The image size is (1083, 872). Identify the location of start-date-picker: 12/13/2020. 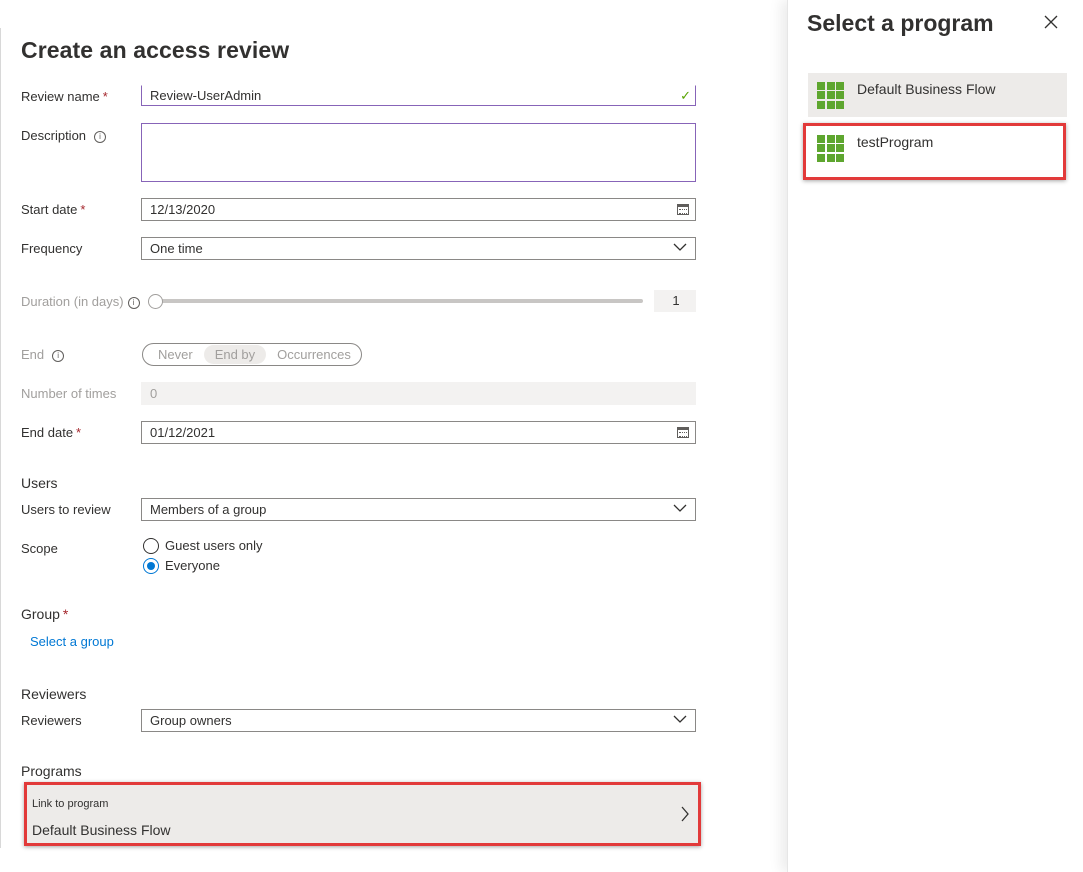
(418, 209).